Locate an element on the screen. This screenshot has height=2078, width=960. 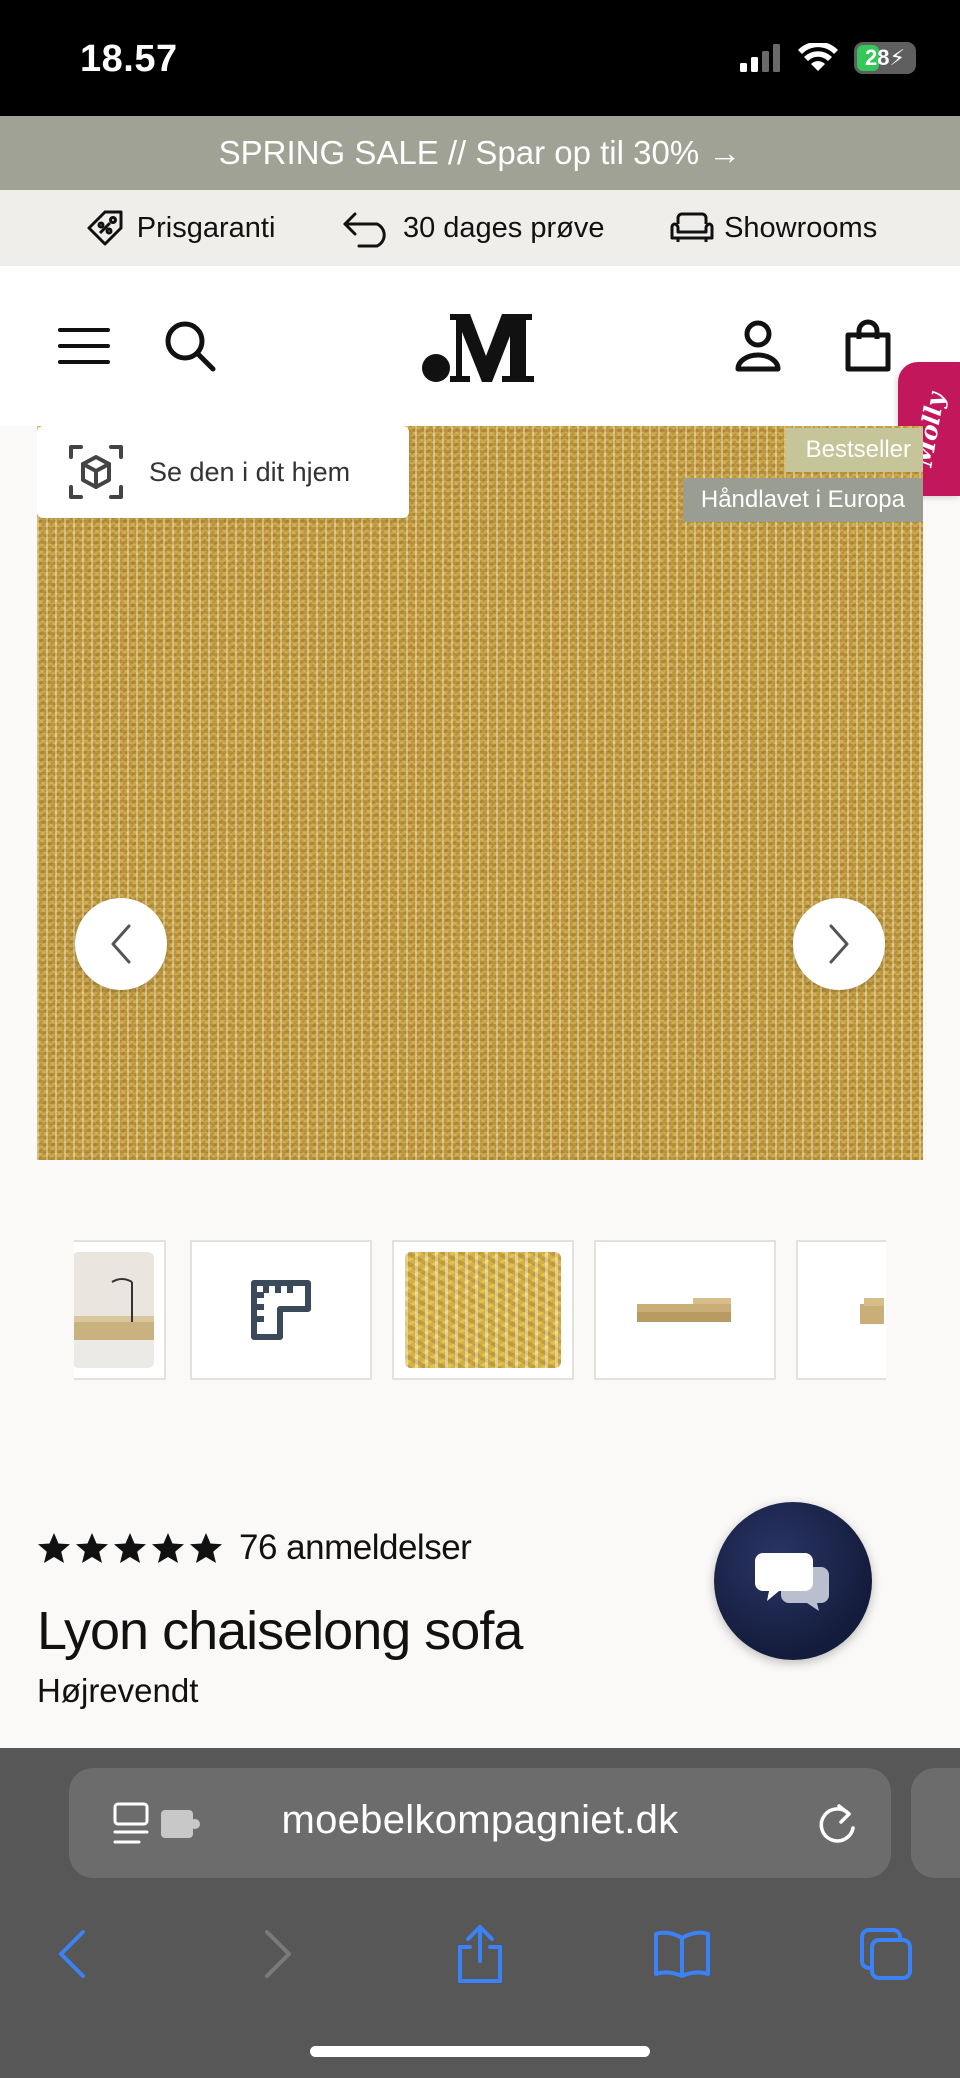
bag-icon is located at coordinates (868, 345).